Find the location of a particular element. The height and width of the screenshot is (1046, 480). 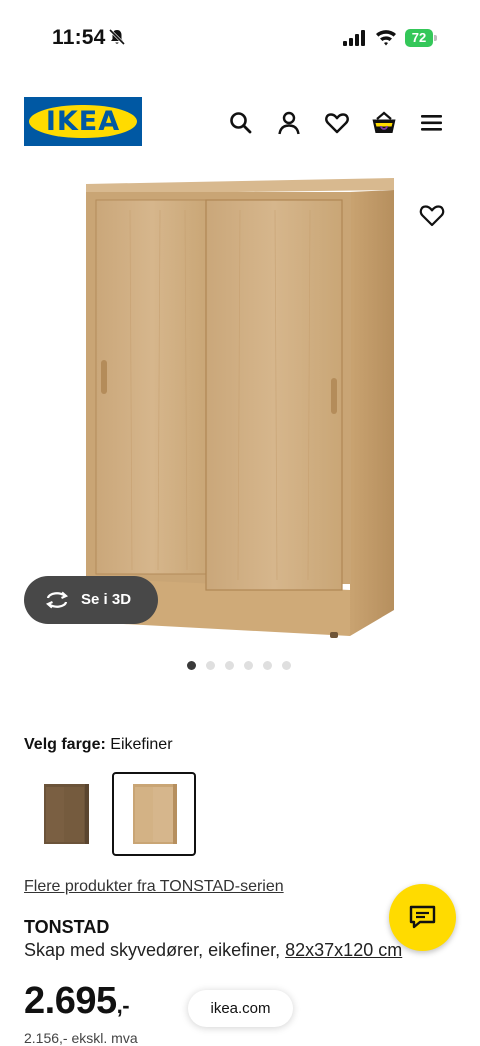

product-name: TONSTAD is located at coordinates (67, 927).